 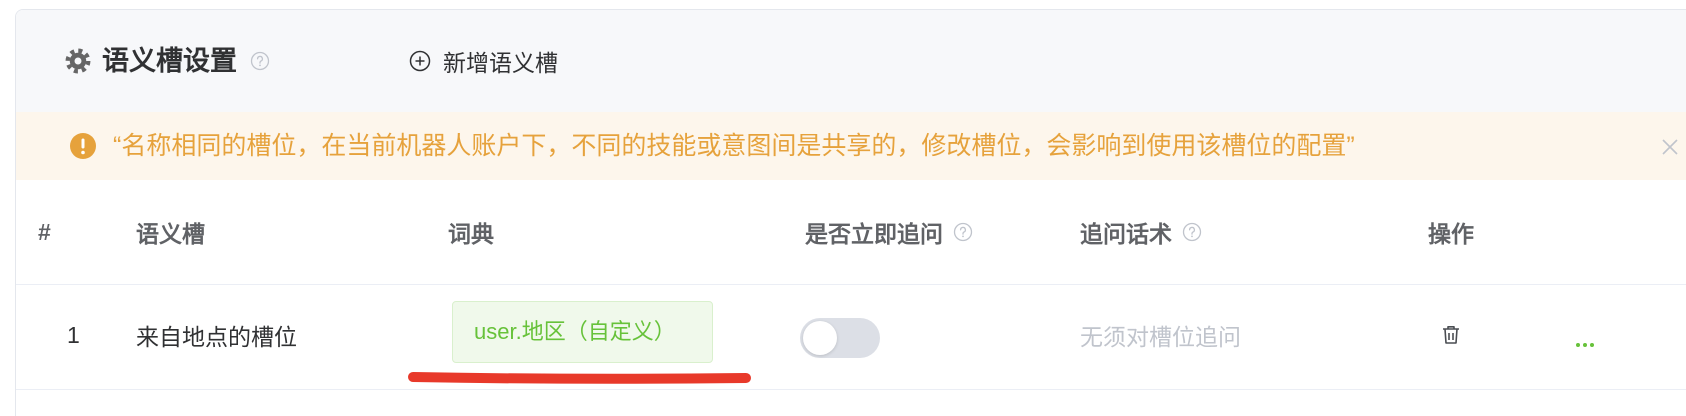 I want to click on column-header-slot: 语义槽, so click(x=170, y=234).